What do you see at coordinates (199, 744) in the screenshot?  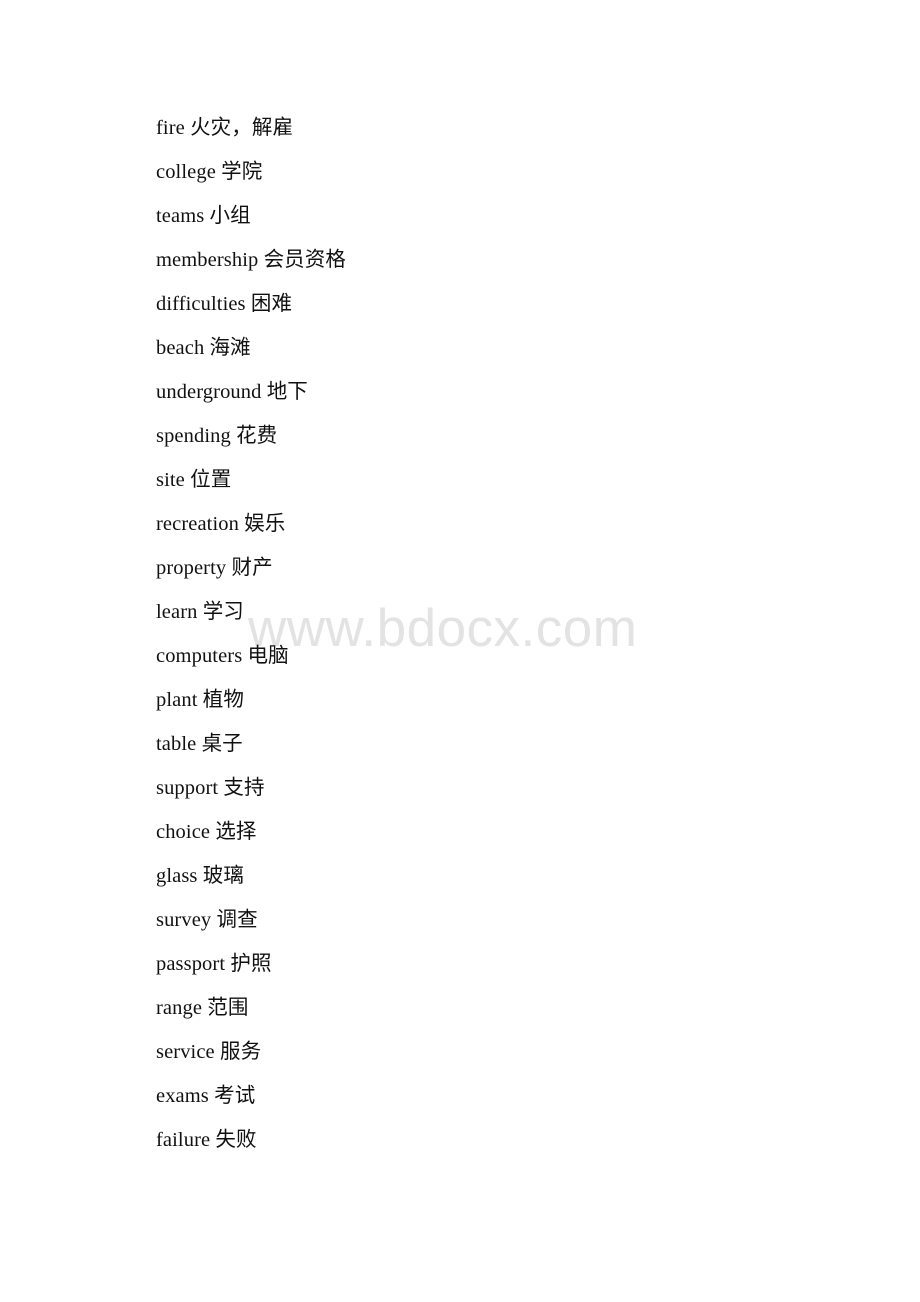 I see `vocabulary-entry: table 桌子` at bounding box center [199, 744].